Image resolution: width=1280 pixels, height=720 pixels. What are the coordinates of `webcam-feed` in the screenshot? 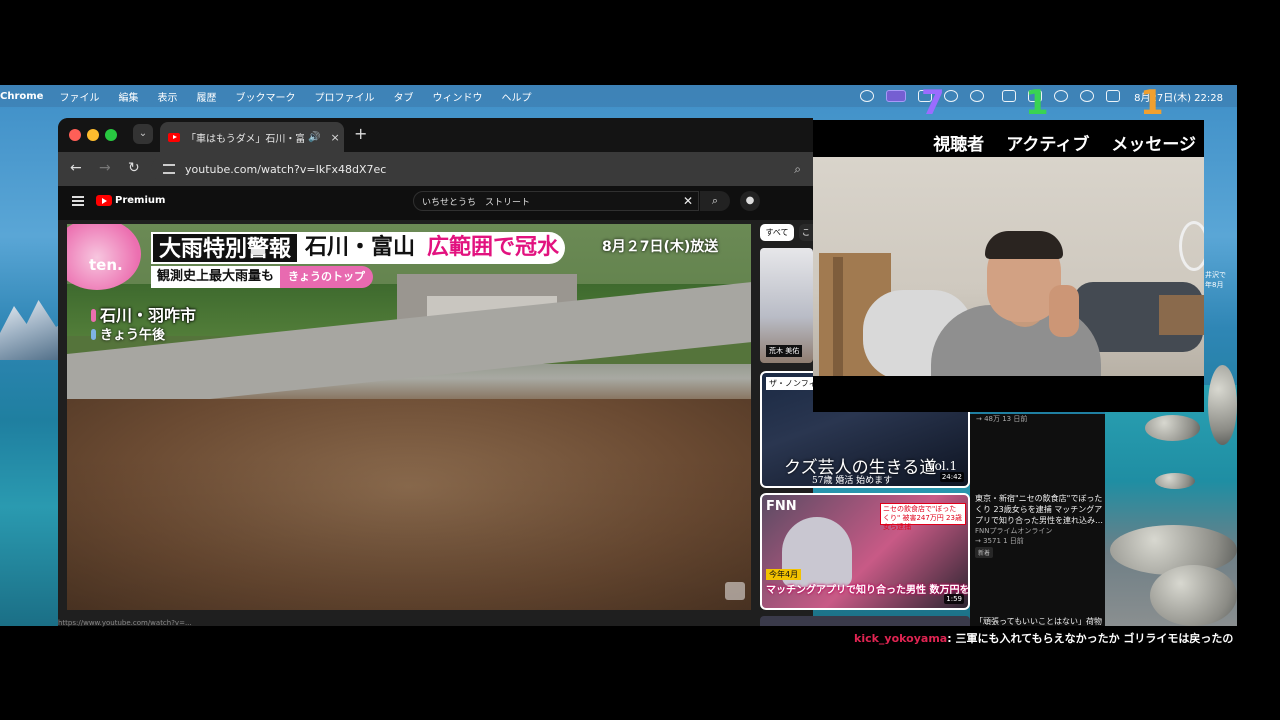 It's located at (1008, 266).